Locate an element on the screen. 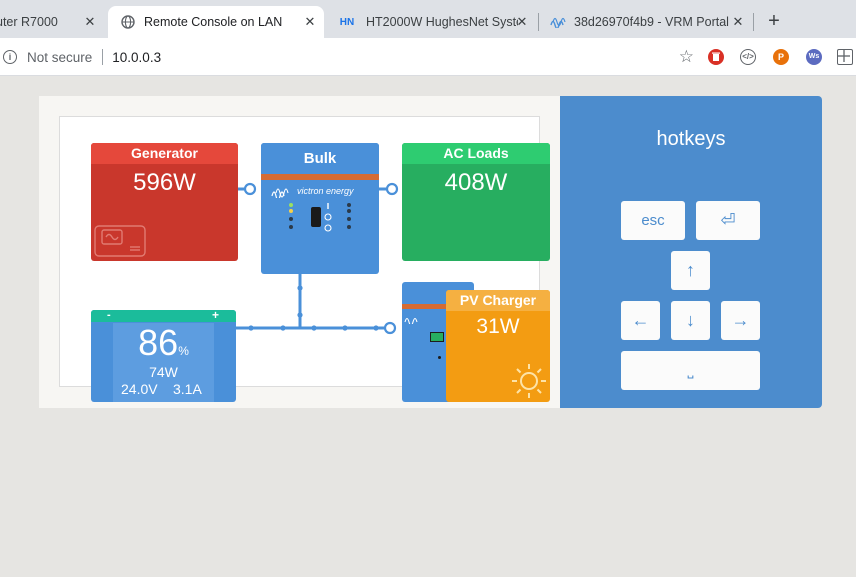 This screenshot has height=577, width=856. inverter-stripe is located at coordinates (320, 177).